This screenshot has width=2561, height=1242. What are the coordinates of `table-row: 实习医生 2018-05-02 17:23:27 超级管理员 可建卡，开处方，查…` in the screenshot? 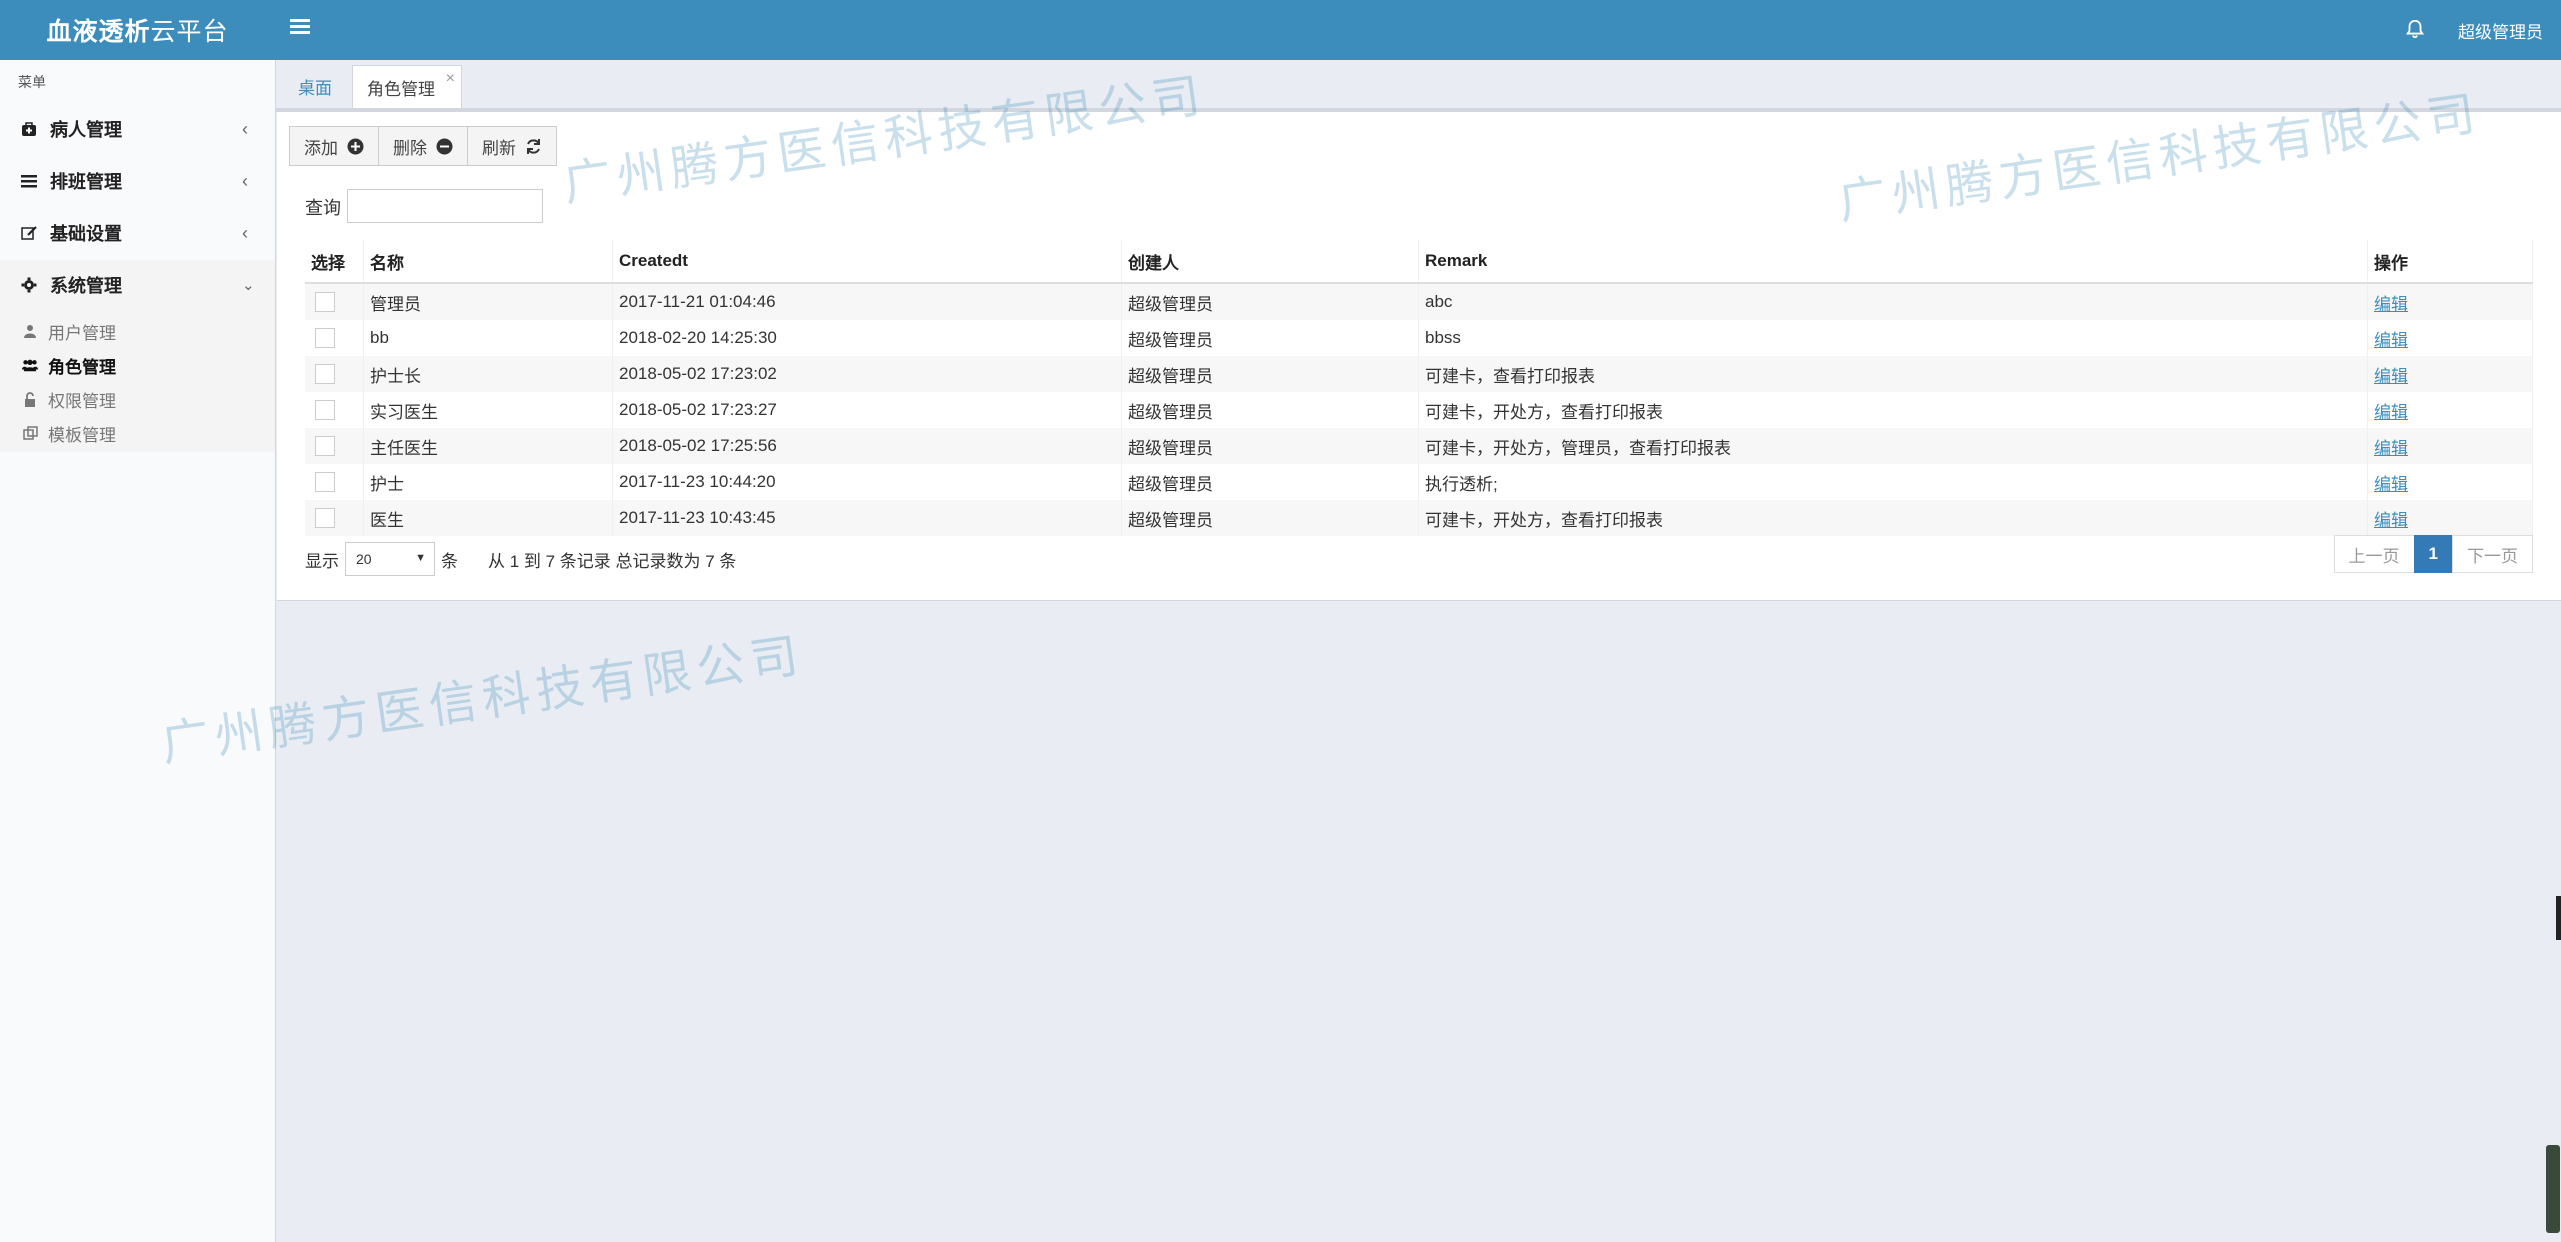 It's located at (1419, 410).